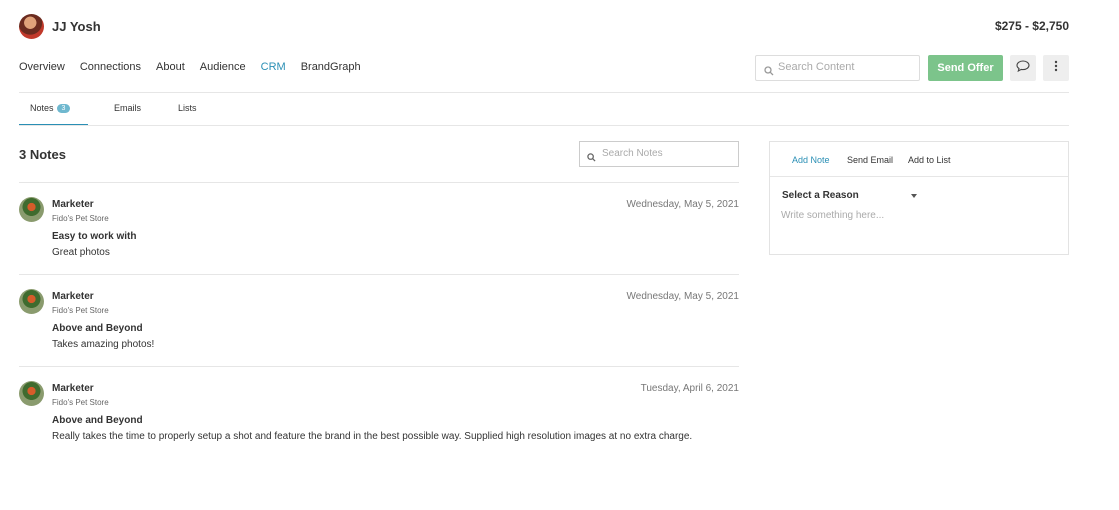 The image size is (1119, 510). Describe the element at coordinates (81, 252) in the screenshot. I see `note-body: Great photos` at that location.